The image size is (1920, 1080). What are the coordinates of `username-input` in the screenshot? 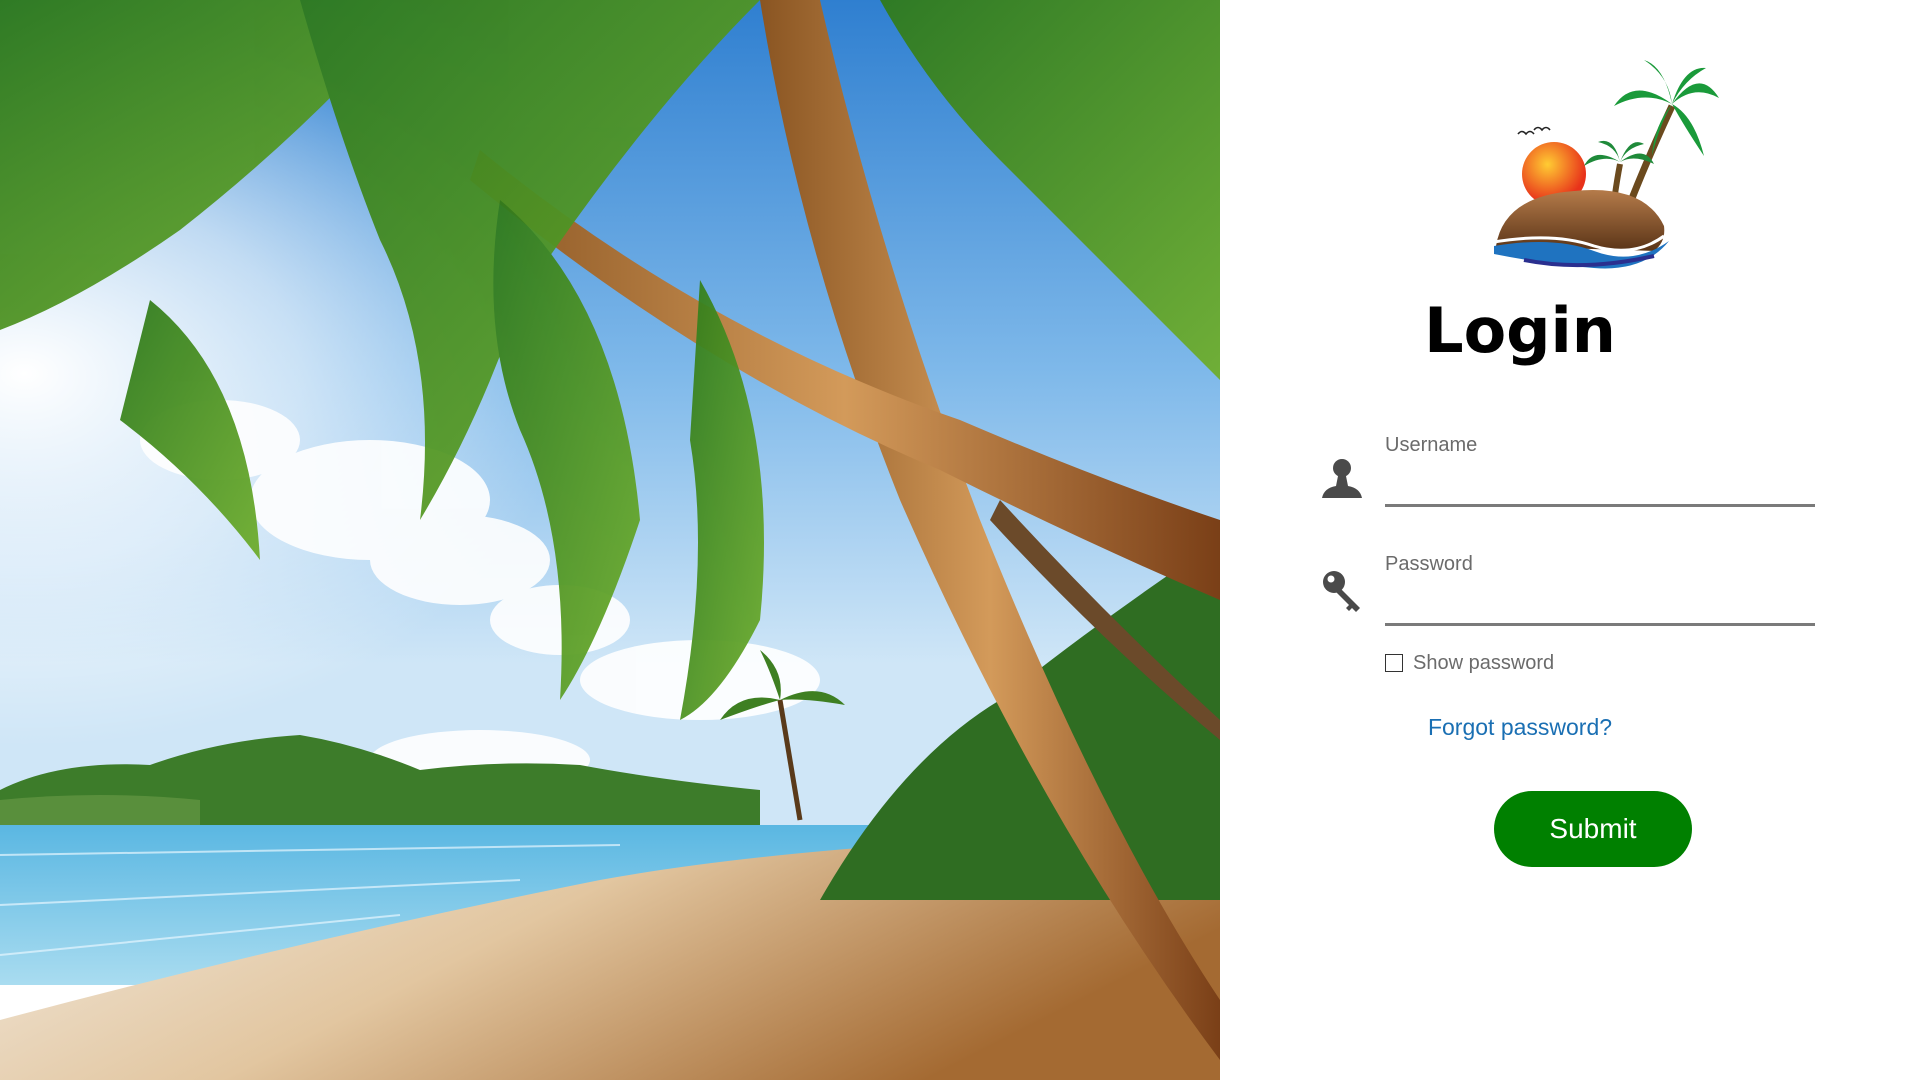 It's located at (1600, 487).